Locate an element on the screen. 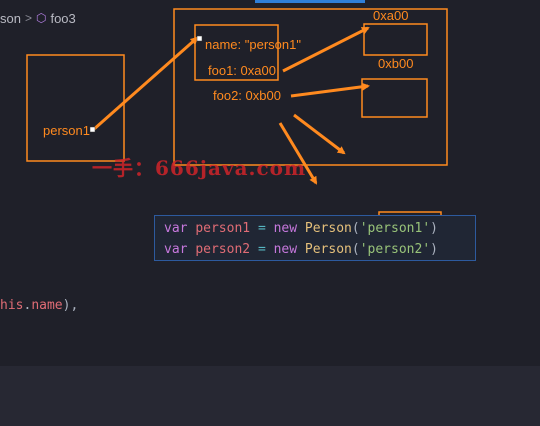 This screenshot has width=540, height=426. person-box-label: person1 is located at coordinates (66, 130).